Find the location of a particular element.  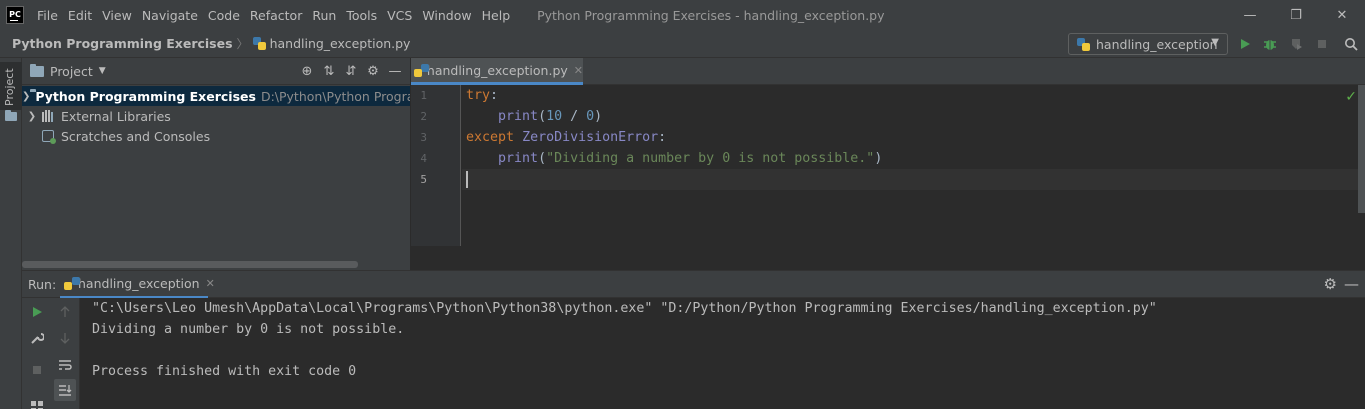

layout-button is located at coordinates (37, 401).